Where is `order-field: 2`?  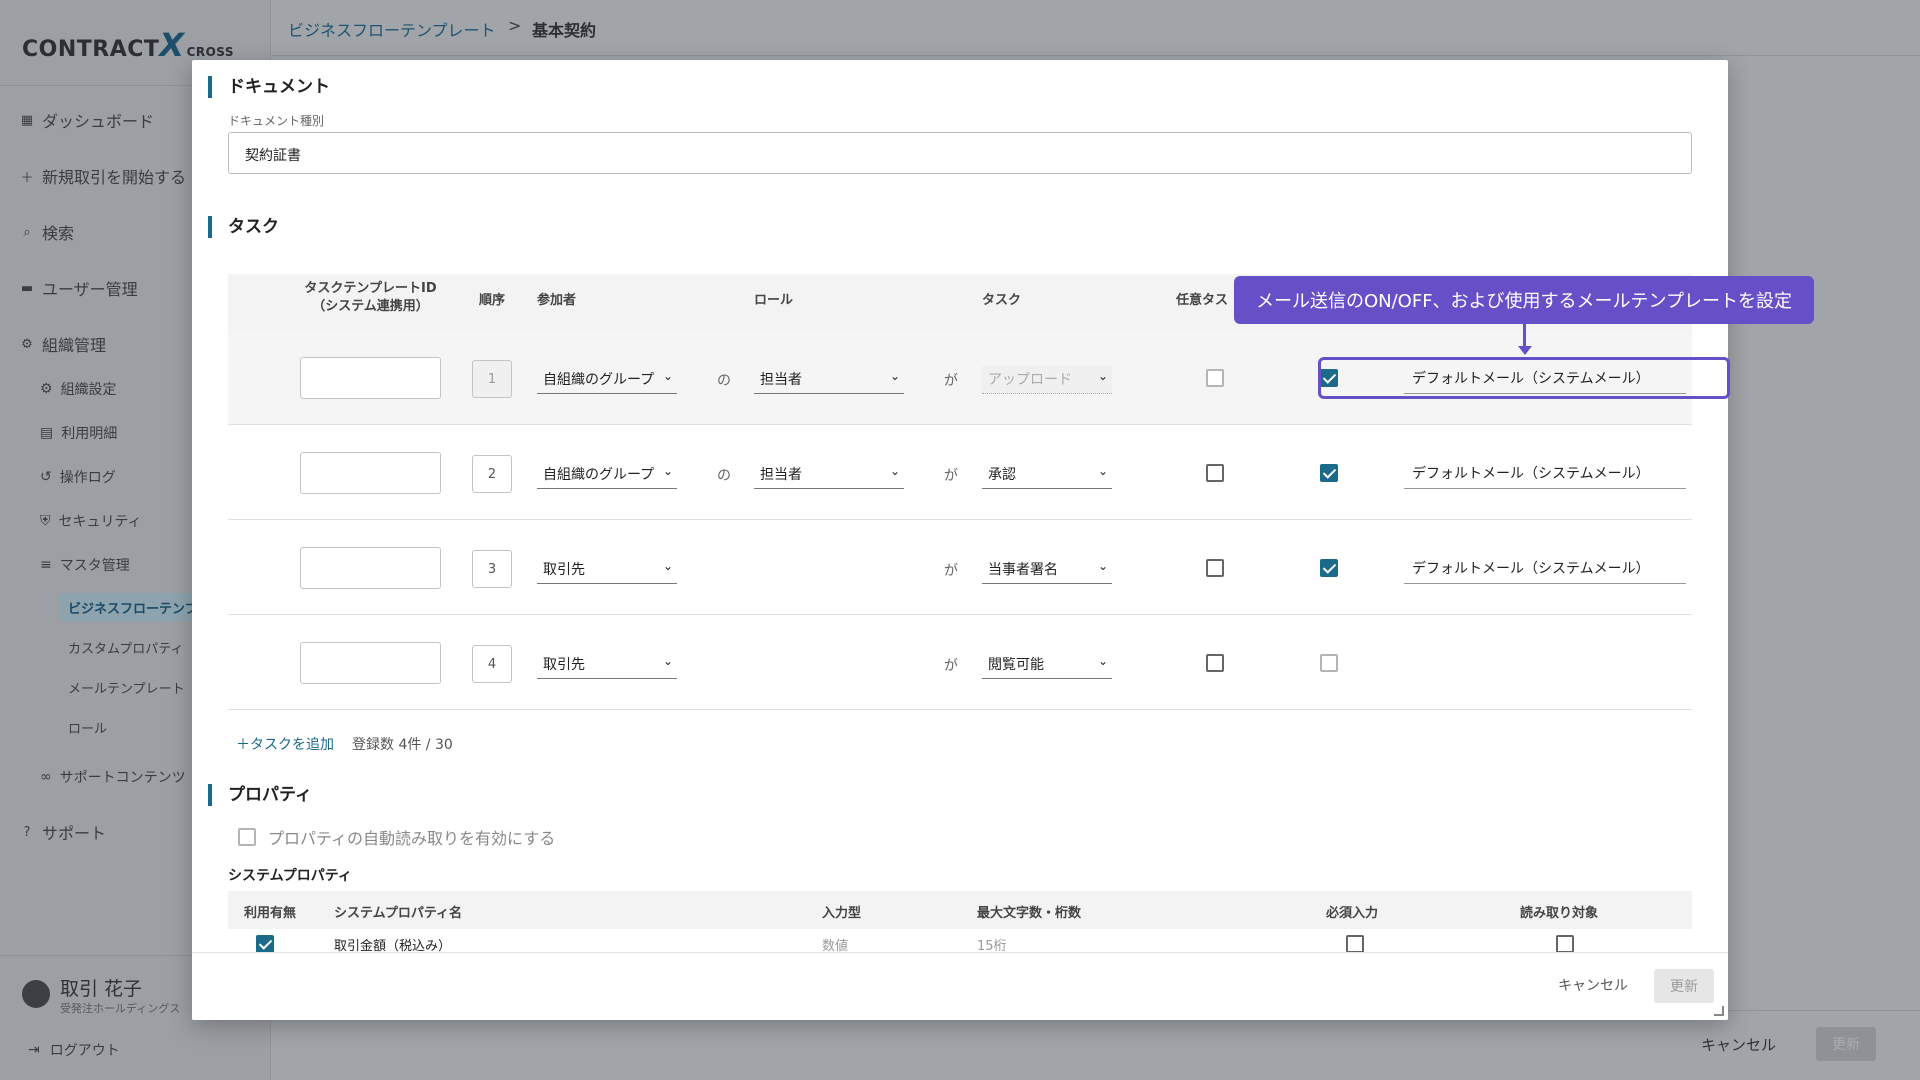
order-field: 2 is located at coordinates (492, 474).